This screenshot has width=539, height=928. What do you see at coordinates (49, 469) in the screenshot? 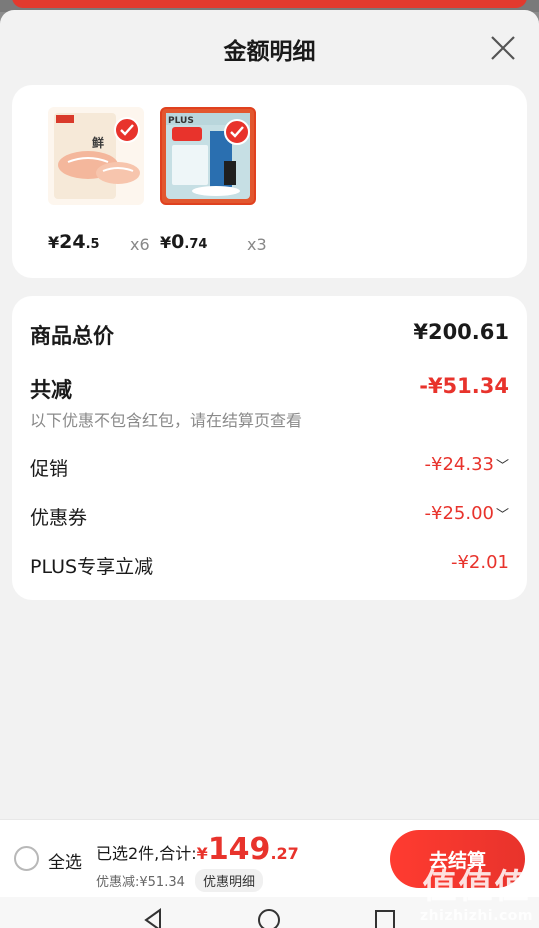
I see `promotion-label: 促销` at bounding box center [49, 469].